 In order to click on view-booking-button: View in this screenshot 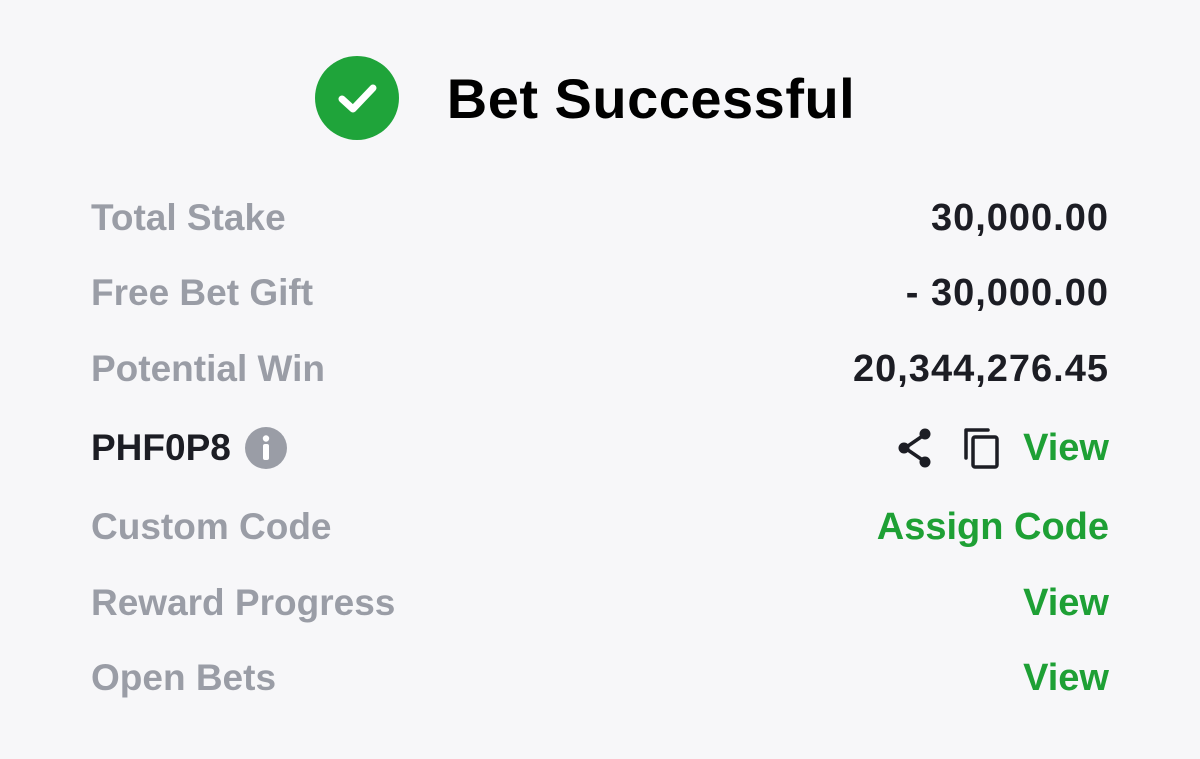, I will do `click(1066, 448)`.